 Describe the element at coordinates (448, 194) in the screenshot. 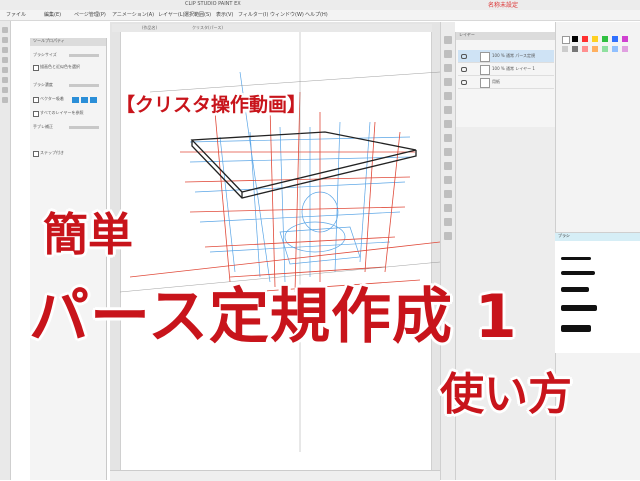

I see `blend-icon` at that location.